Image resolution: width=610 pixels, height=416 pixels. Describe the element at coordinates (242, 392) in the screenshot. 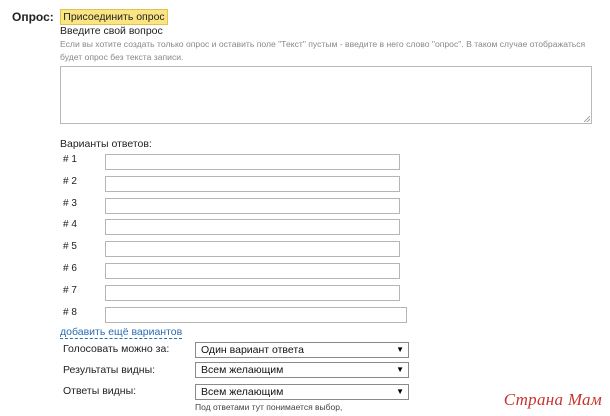

I see `answers-visibility-value: Всем желающим` at that location.